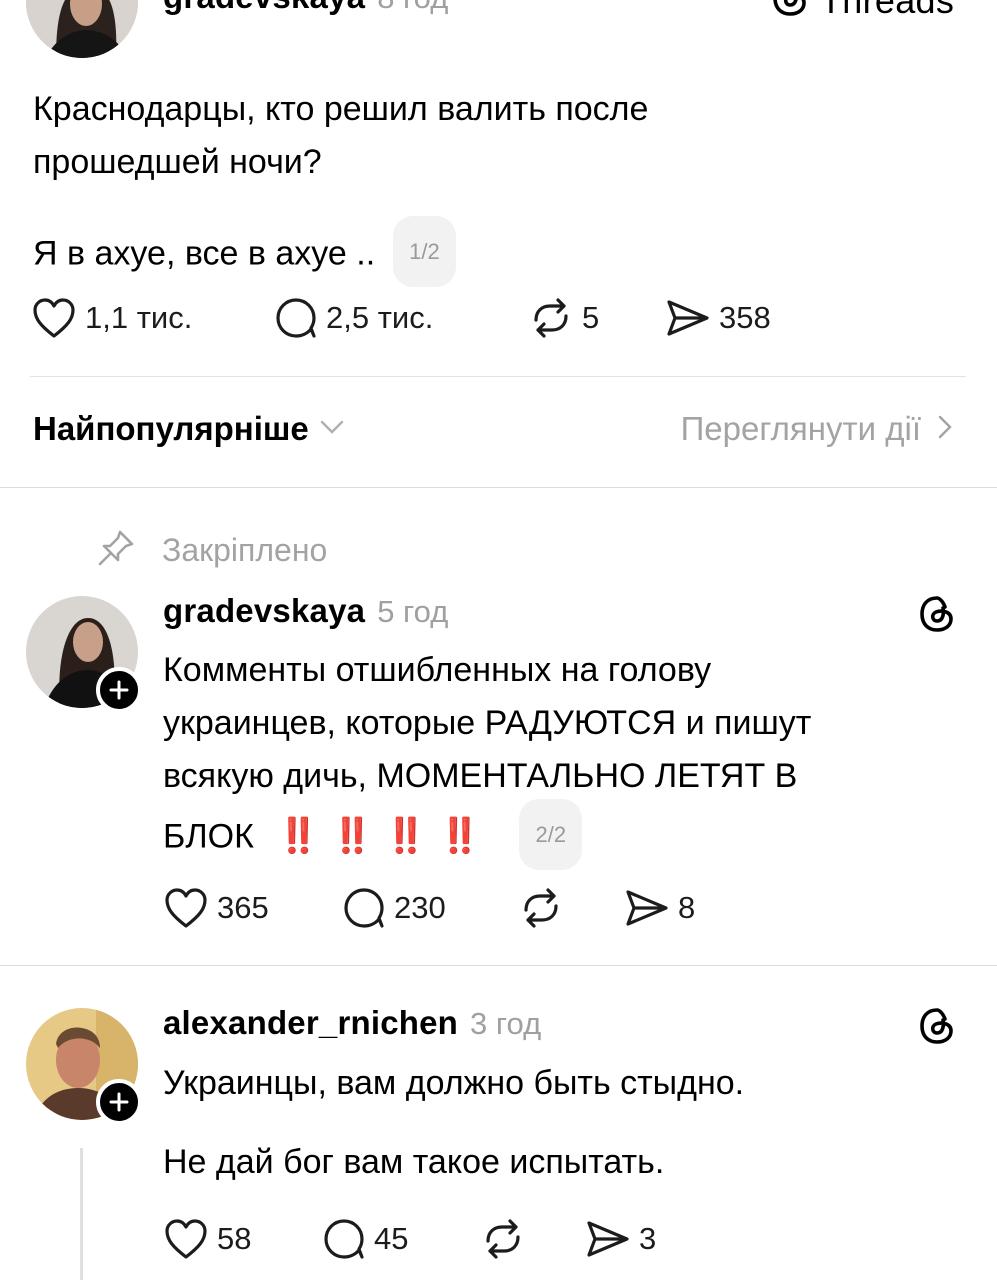  I want to click on share-count: 358, so click(745, 317).